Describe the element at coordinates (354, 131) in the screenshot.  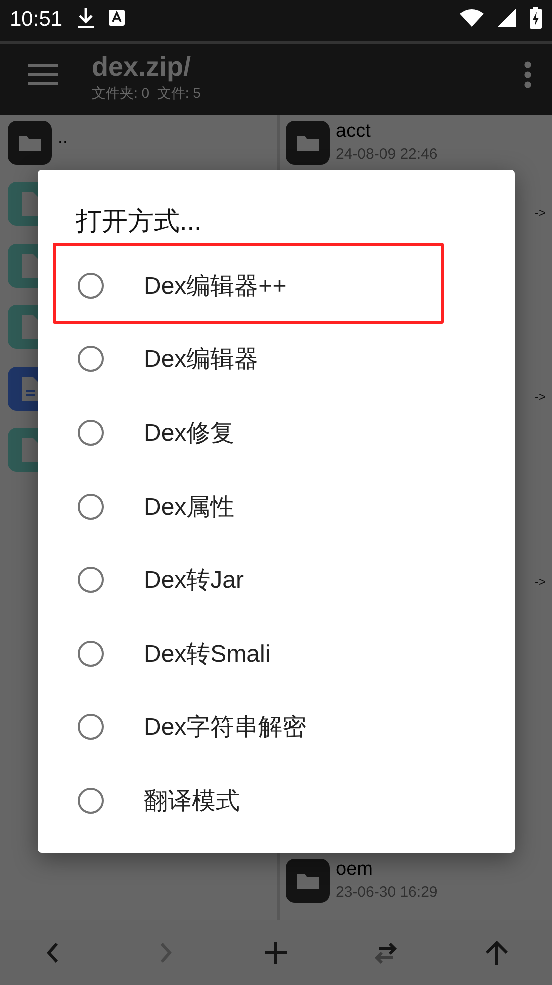
I see `file-name: acct` at that location.